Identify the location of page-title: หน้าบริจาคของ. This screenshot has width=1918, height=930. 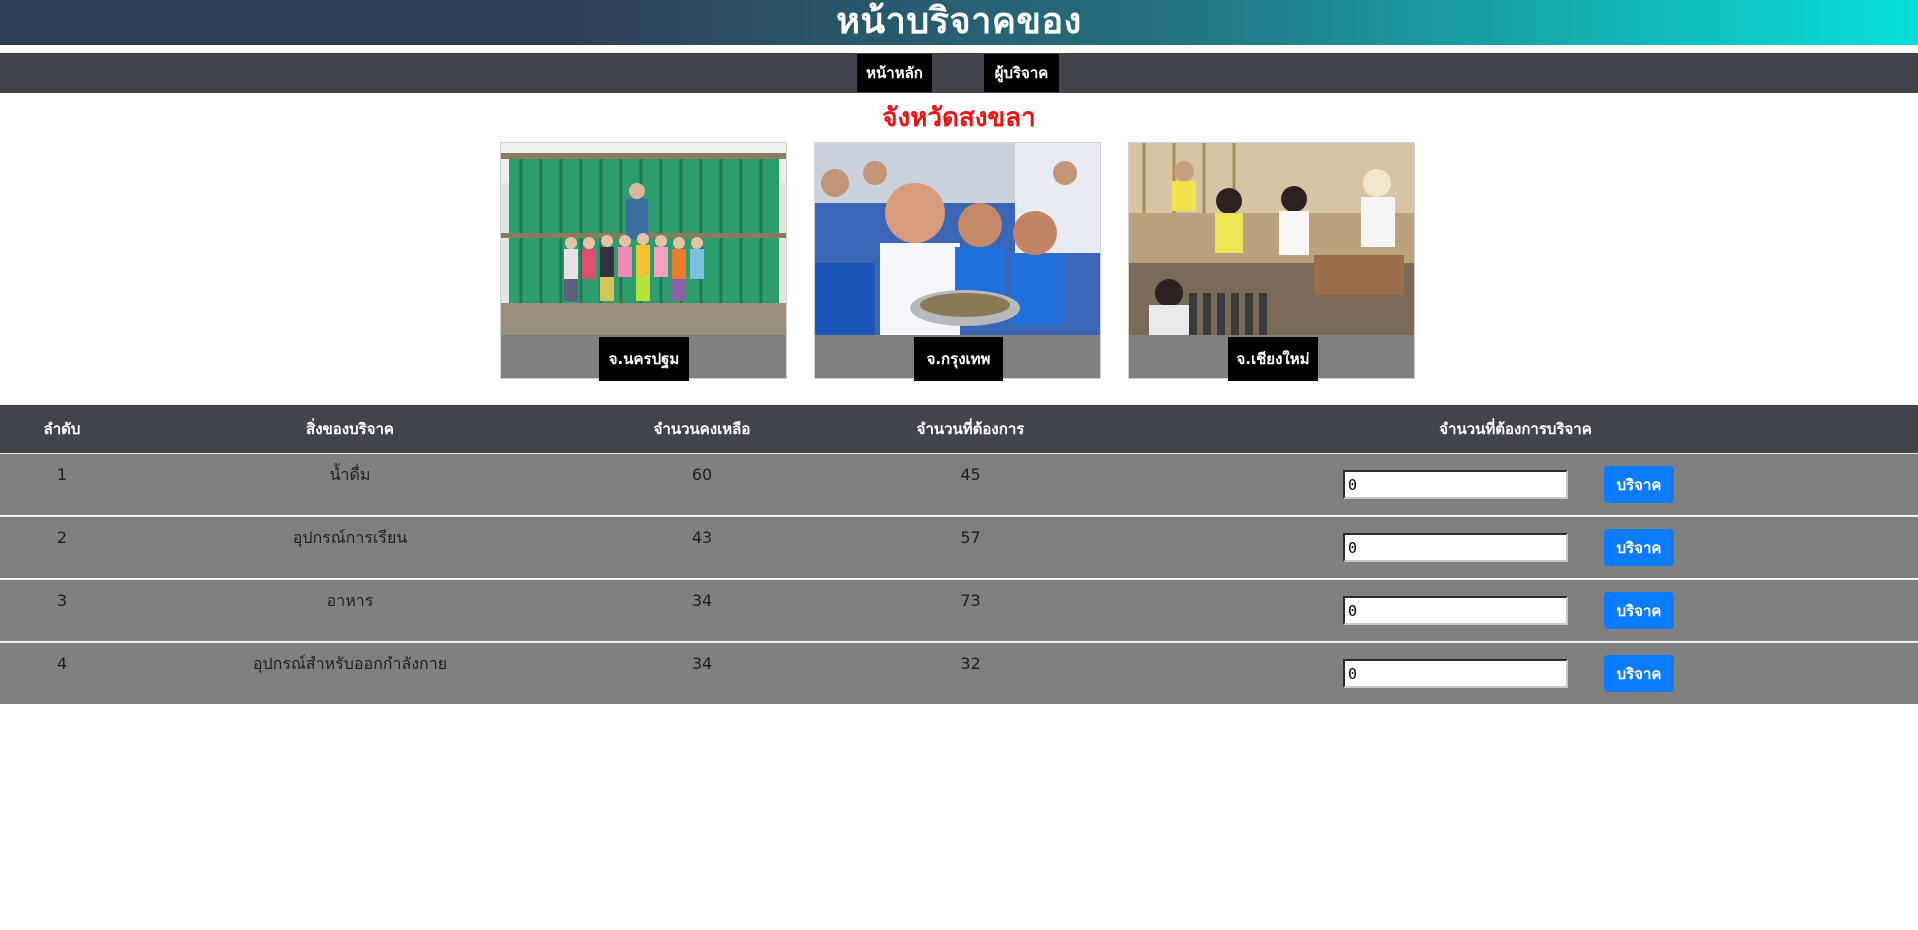
(959, 21).